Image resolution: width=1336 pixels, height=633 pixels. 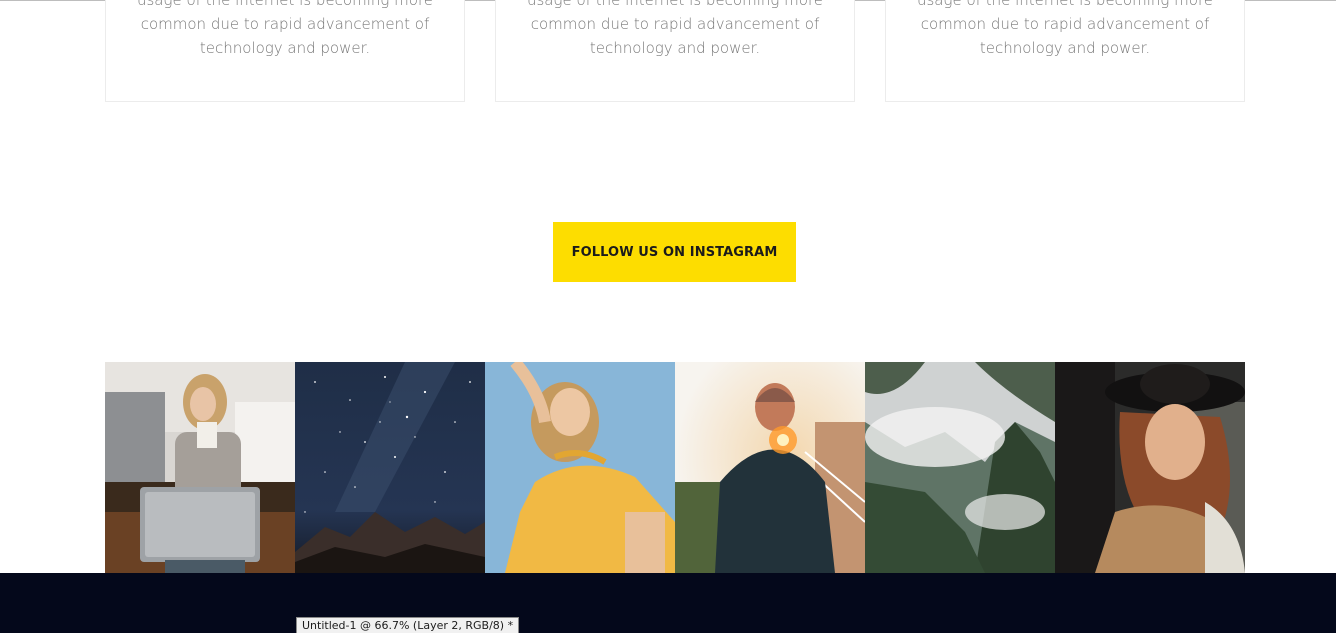 I want to click on woman-laptop-image, so click(x=200, y=467).